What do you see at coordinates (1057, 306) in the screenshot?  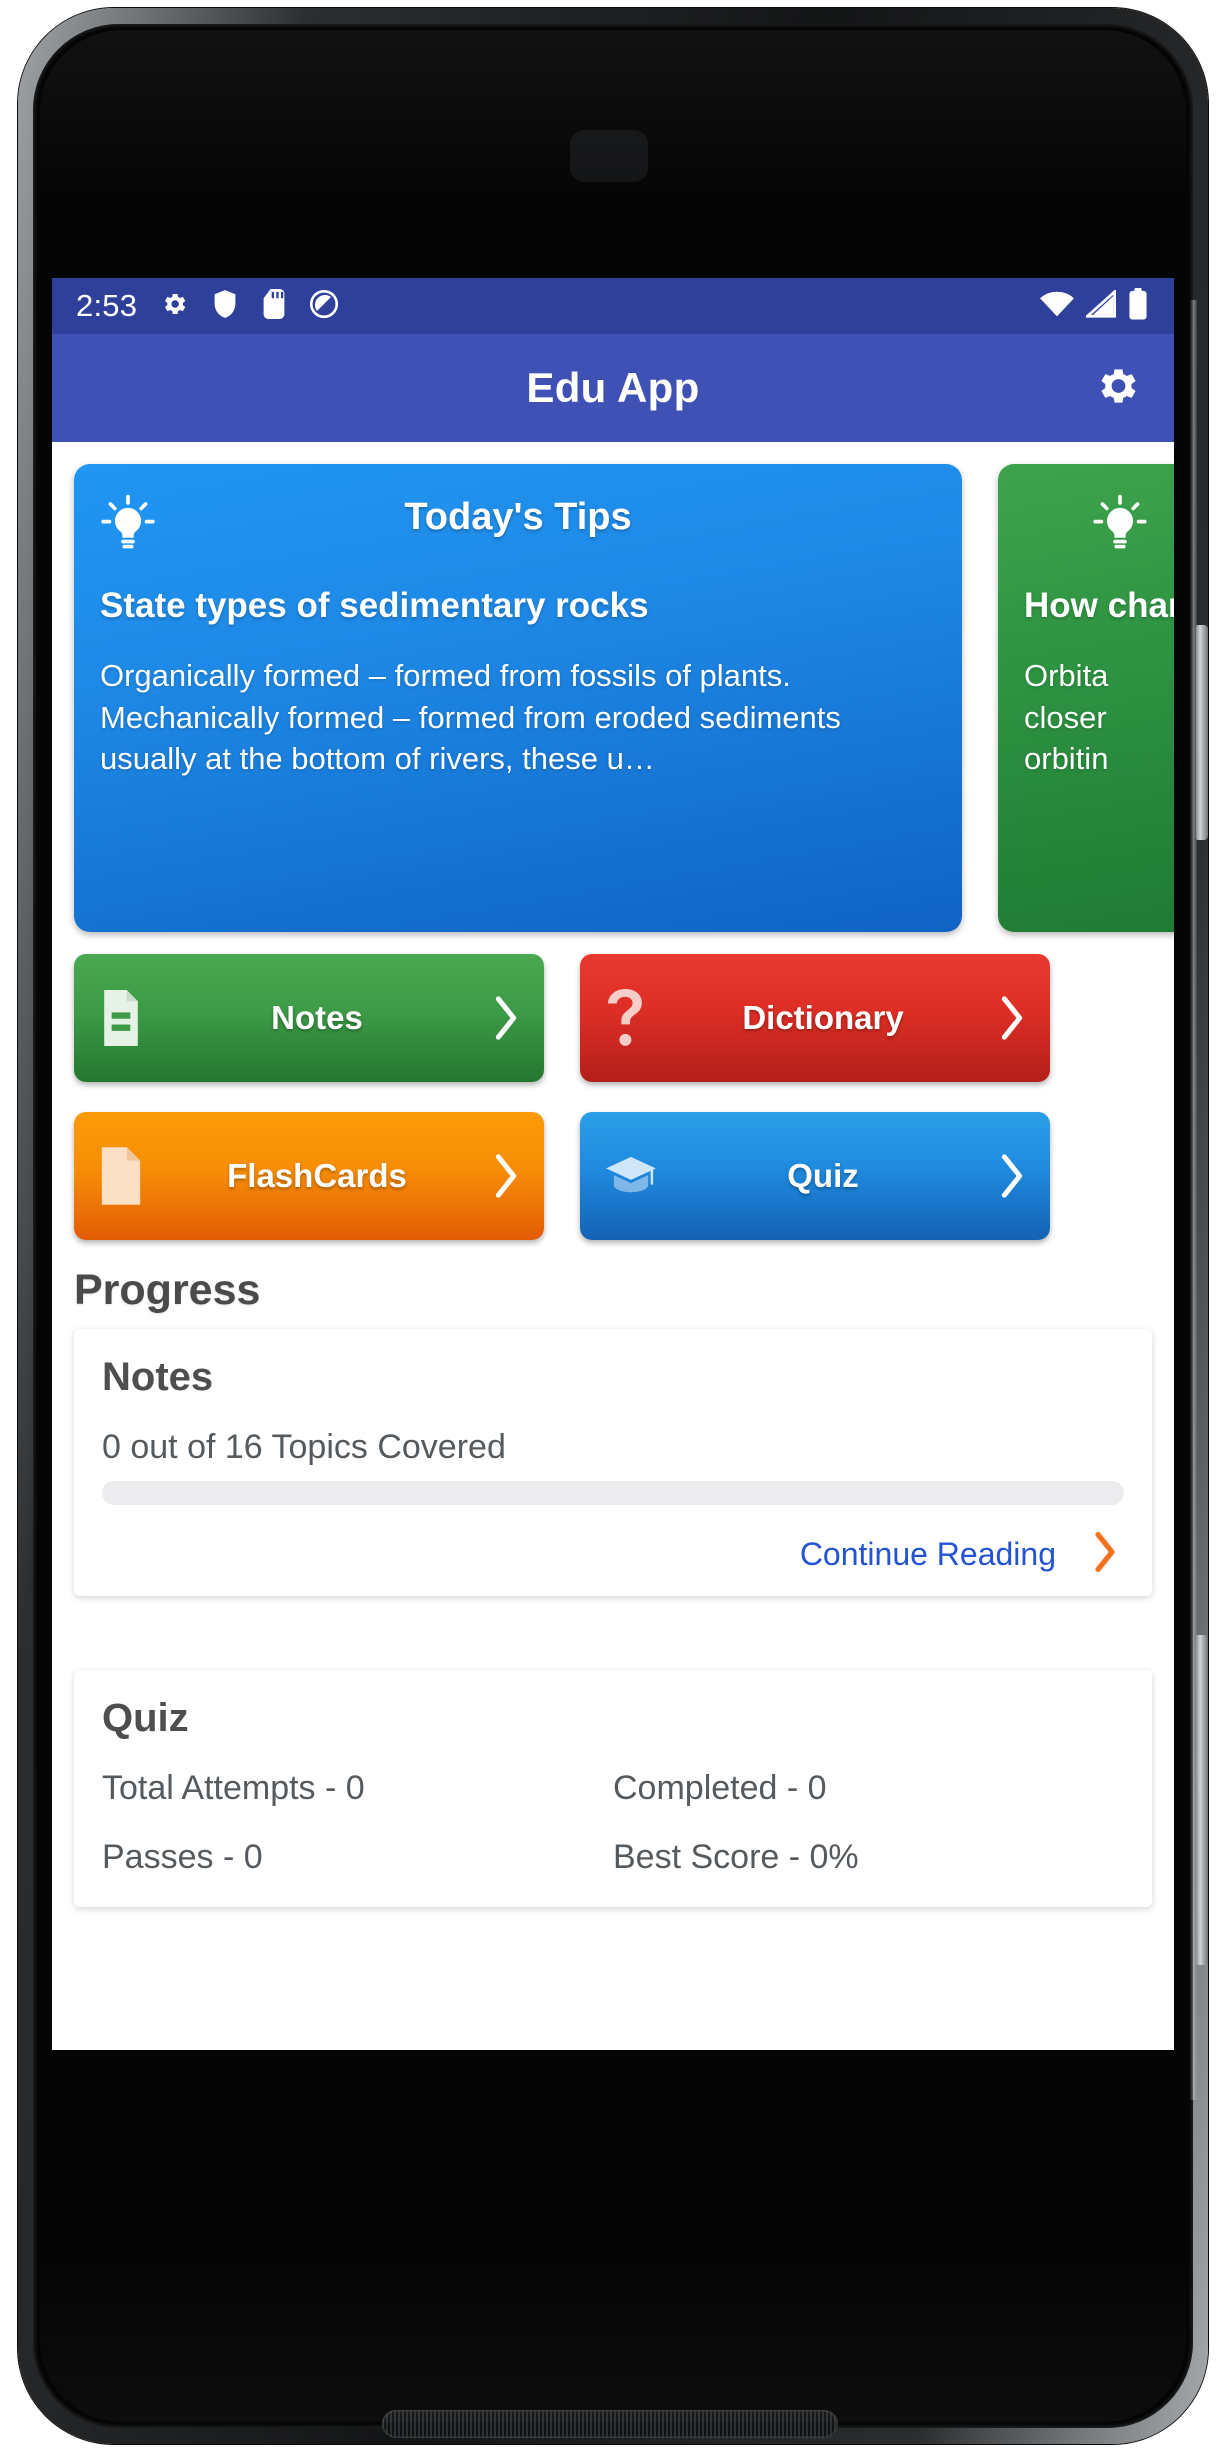 I see `wifi-icon` at bounding box center [1057, 306].